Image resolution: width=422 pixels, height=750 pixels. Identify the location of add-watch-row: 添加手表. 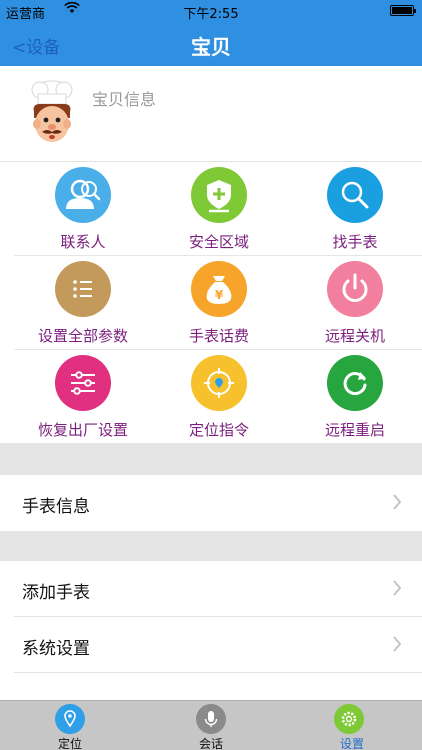
(211, 589).